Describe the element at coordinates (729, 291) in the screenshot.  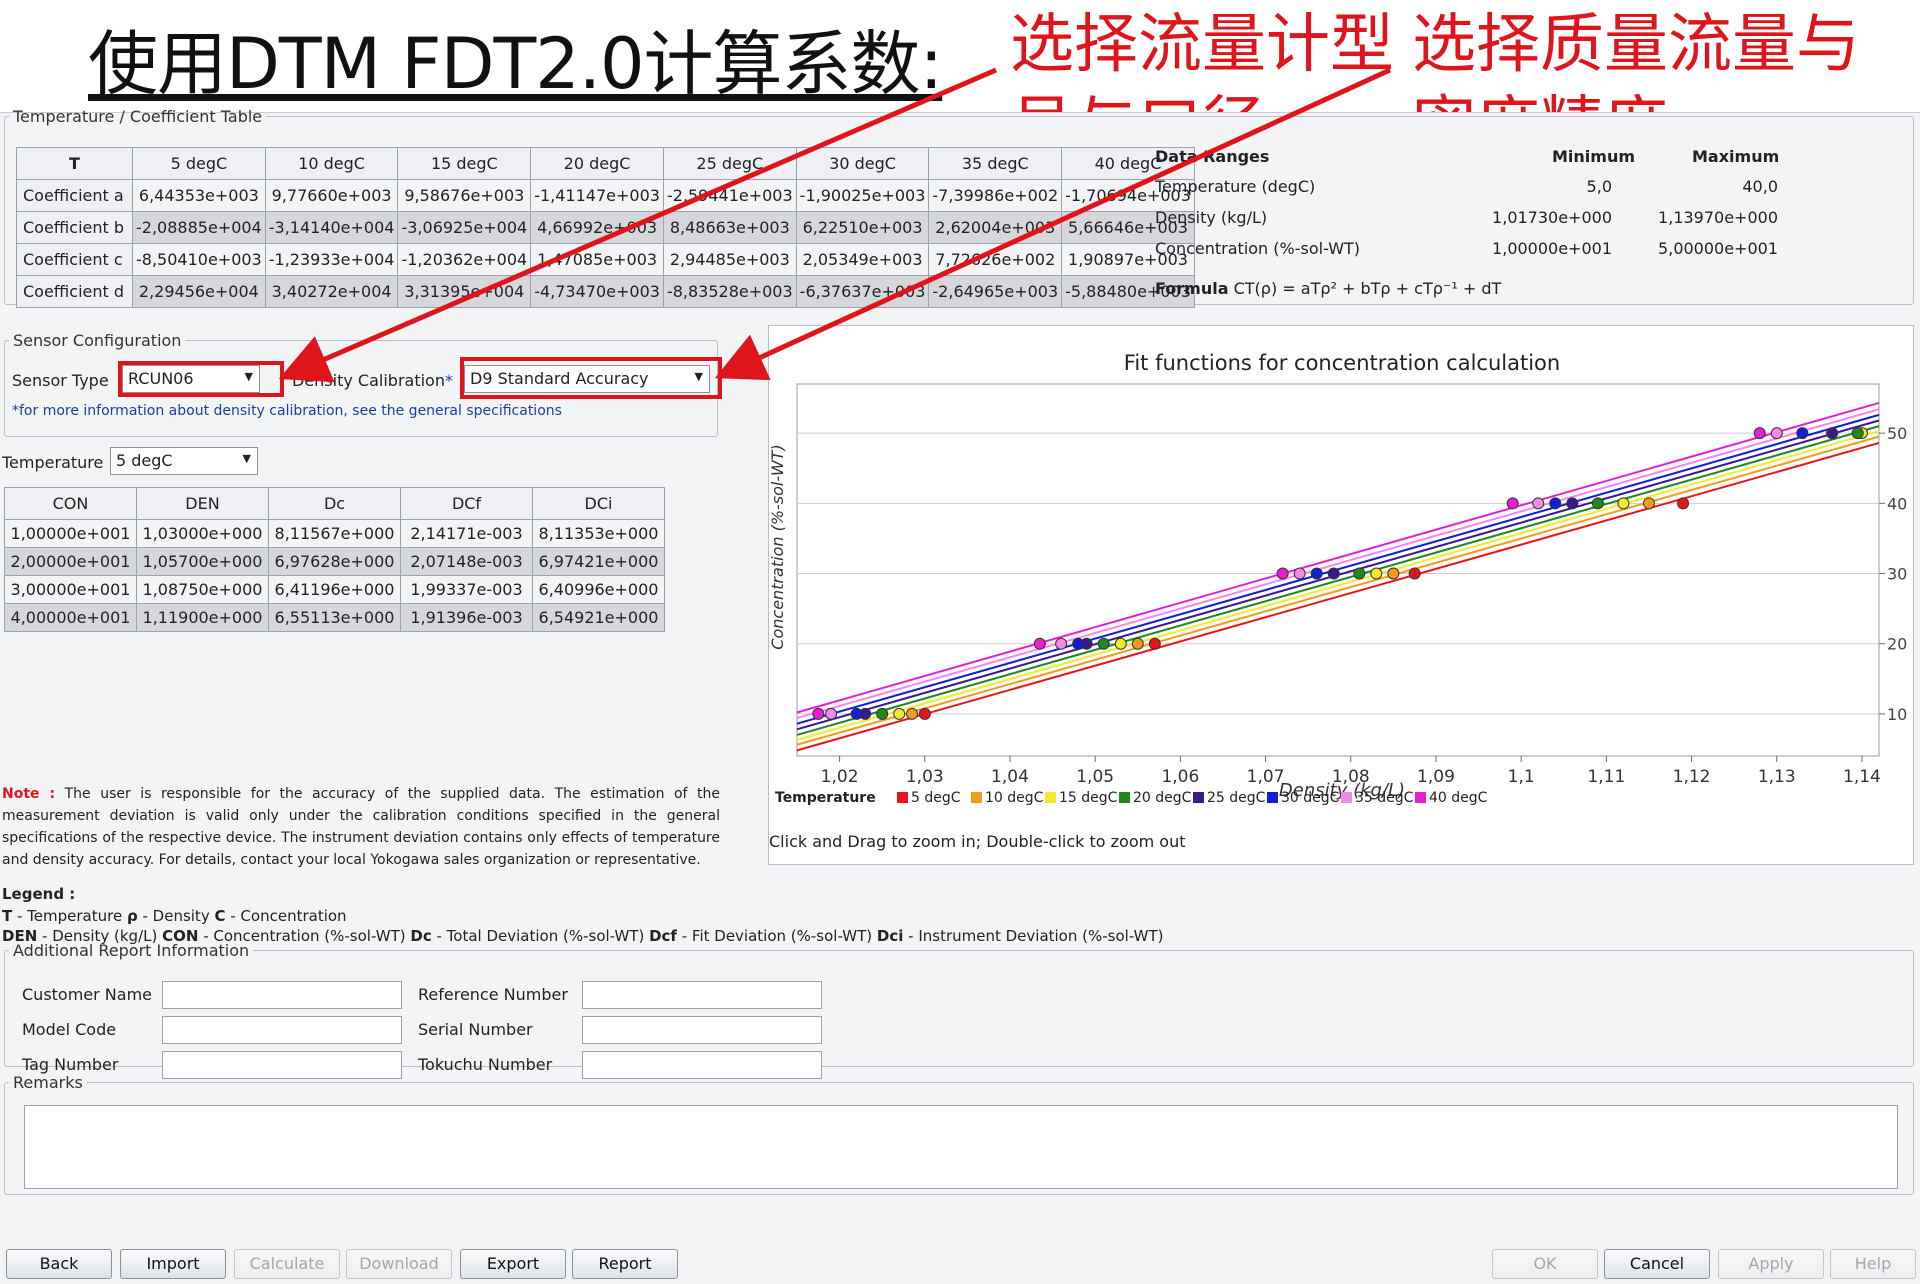
I see `coef-cell: -8,83528e+003` at that location.